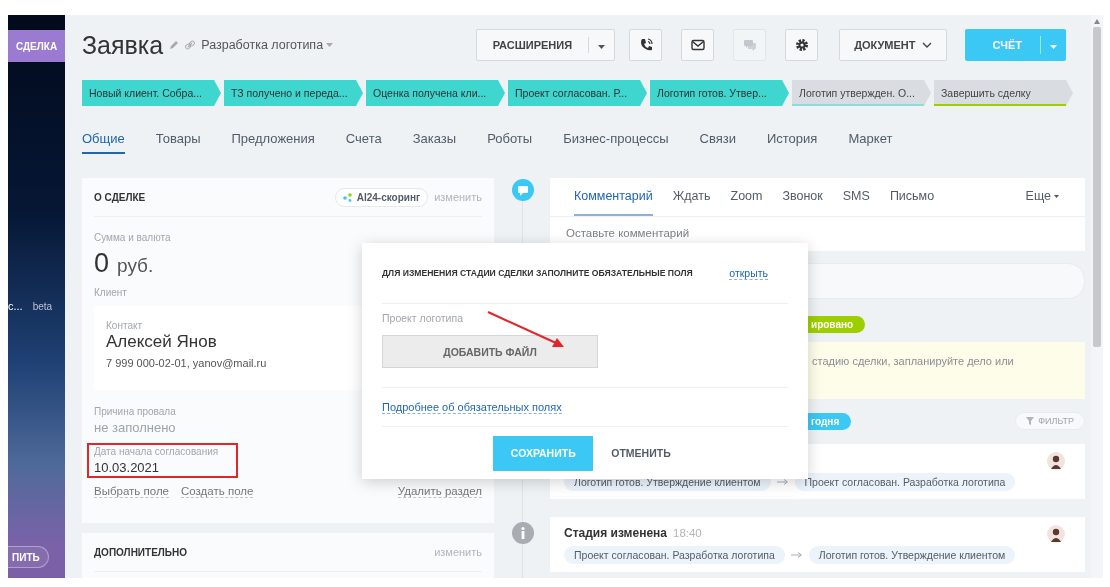 The width and height of the screenshot is (1110, 587). I want to click on tab: Предложения, so click(273, 142).